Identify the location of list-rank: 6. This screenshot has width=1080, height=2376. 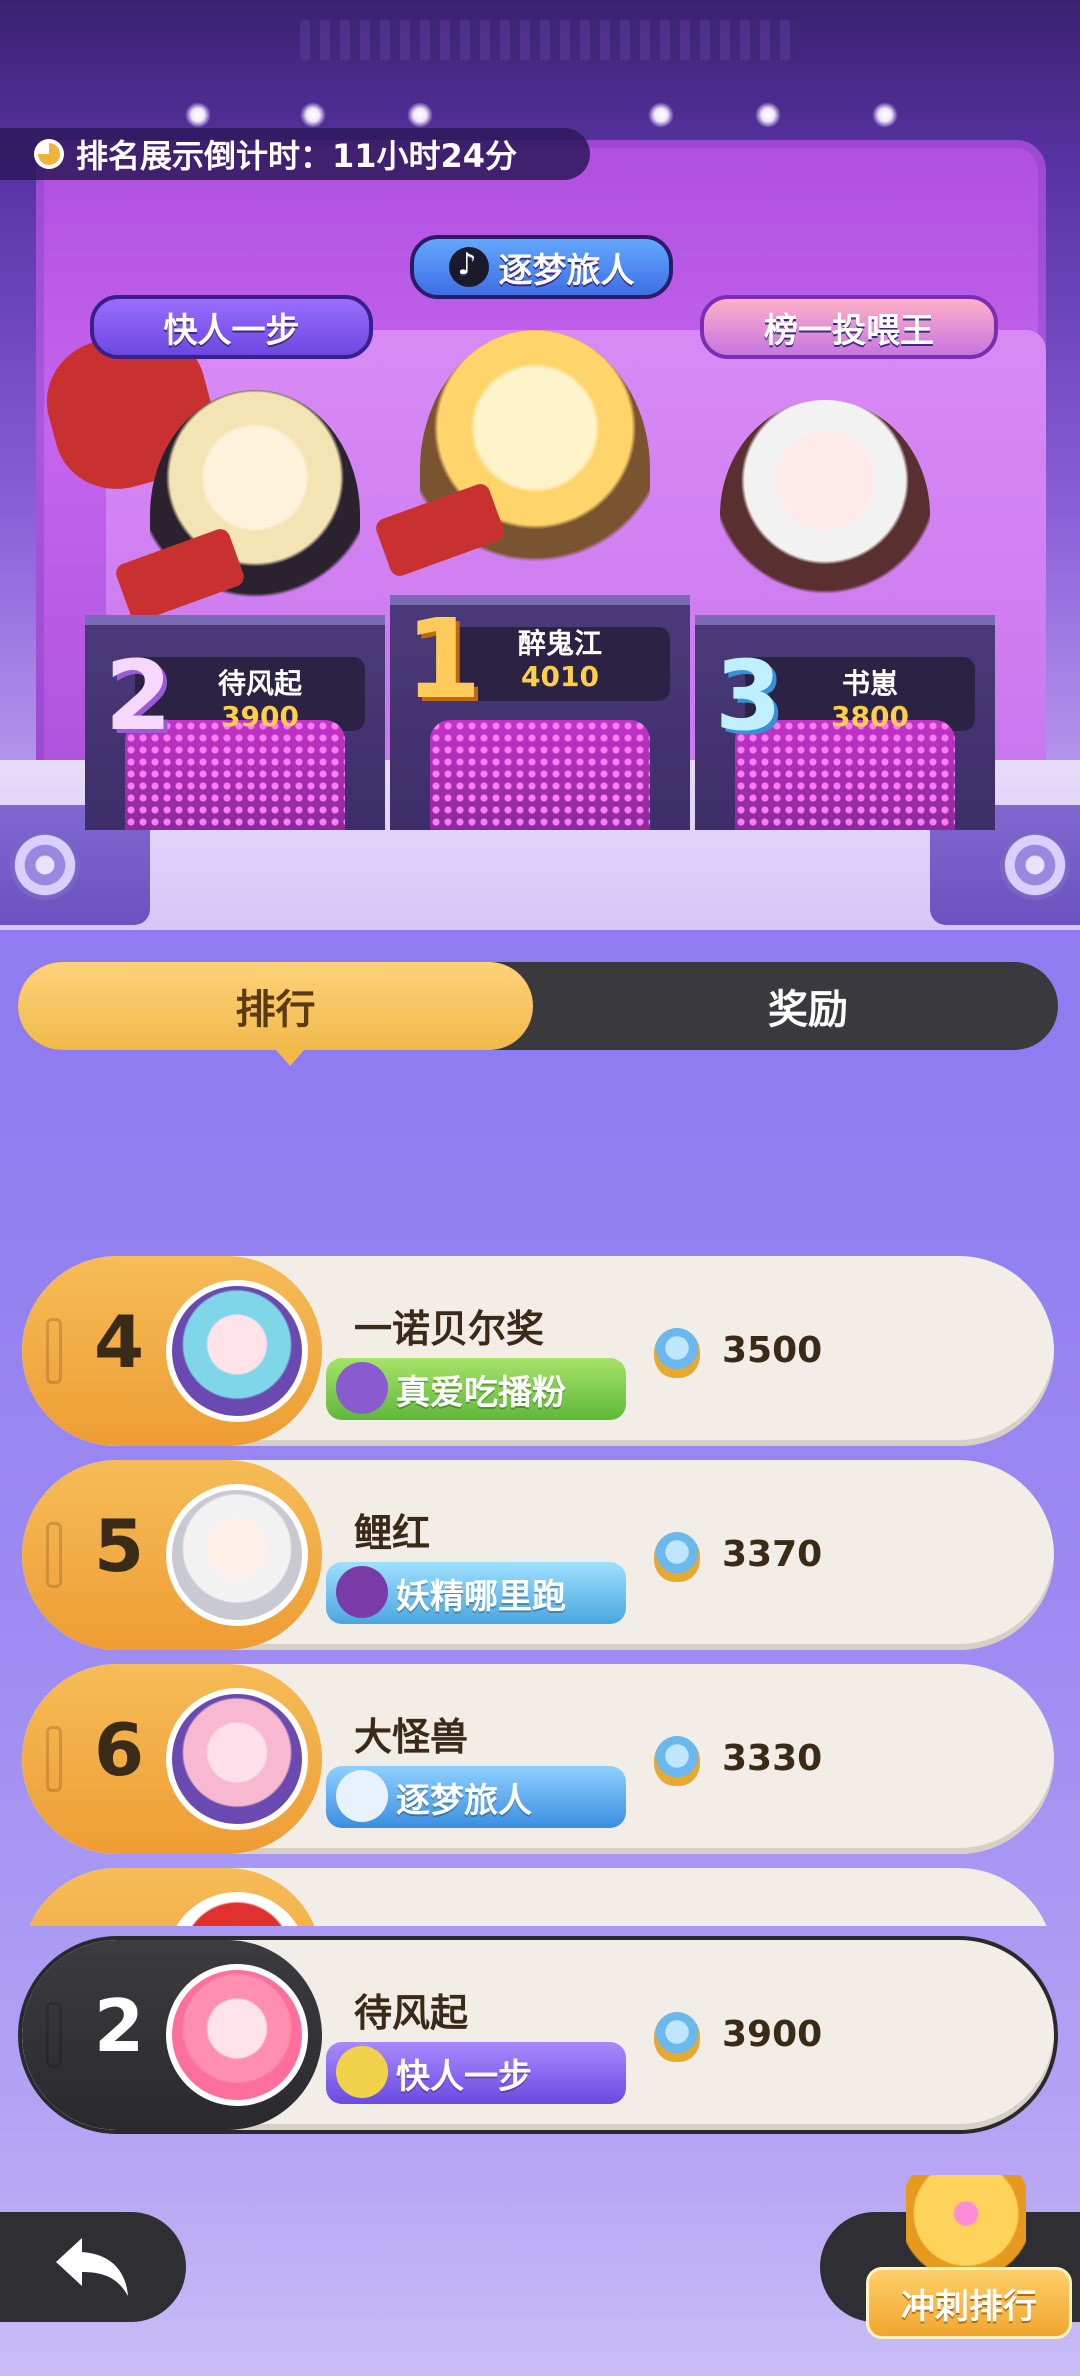
(119, 1750).